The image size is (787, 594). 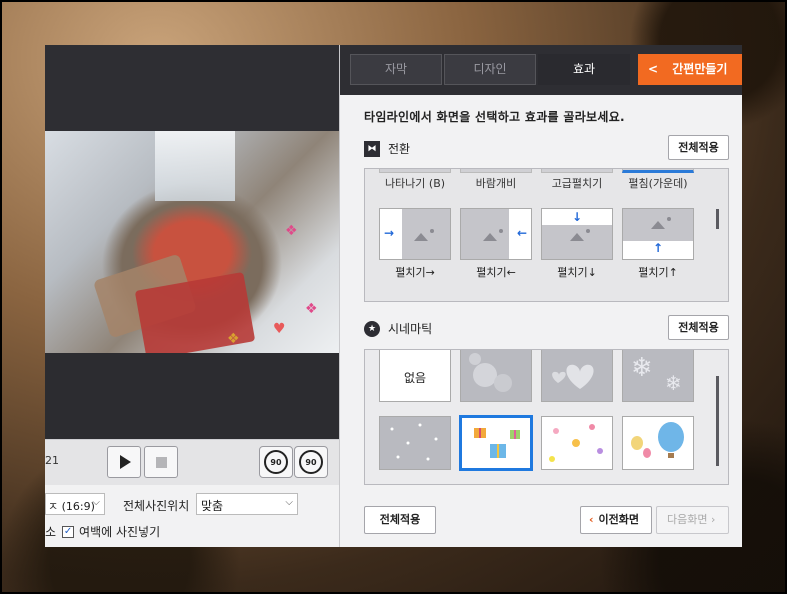 What do you see at coordinates (698, 327) in the screenshot?
I see `cinematic-apply-all-button: 전체적용` at bounding box center [698, 327].